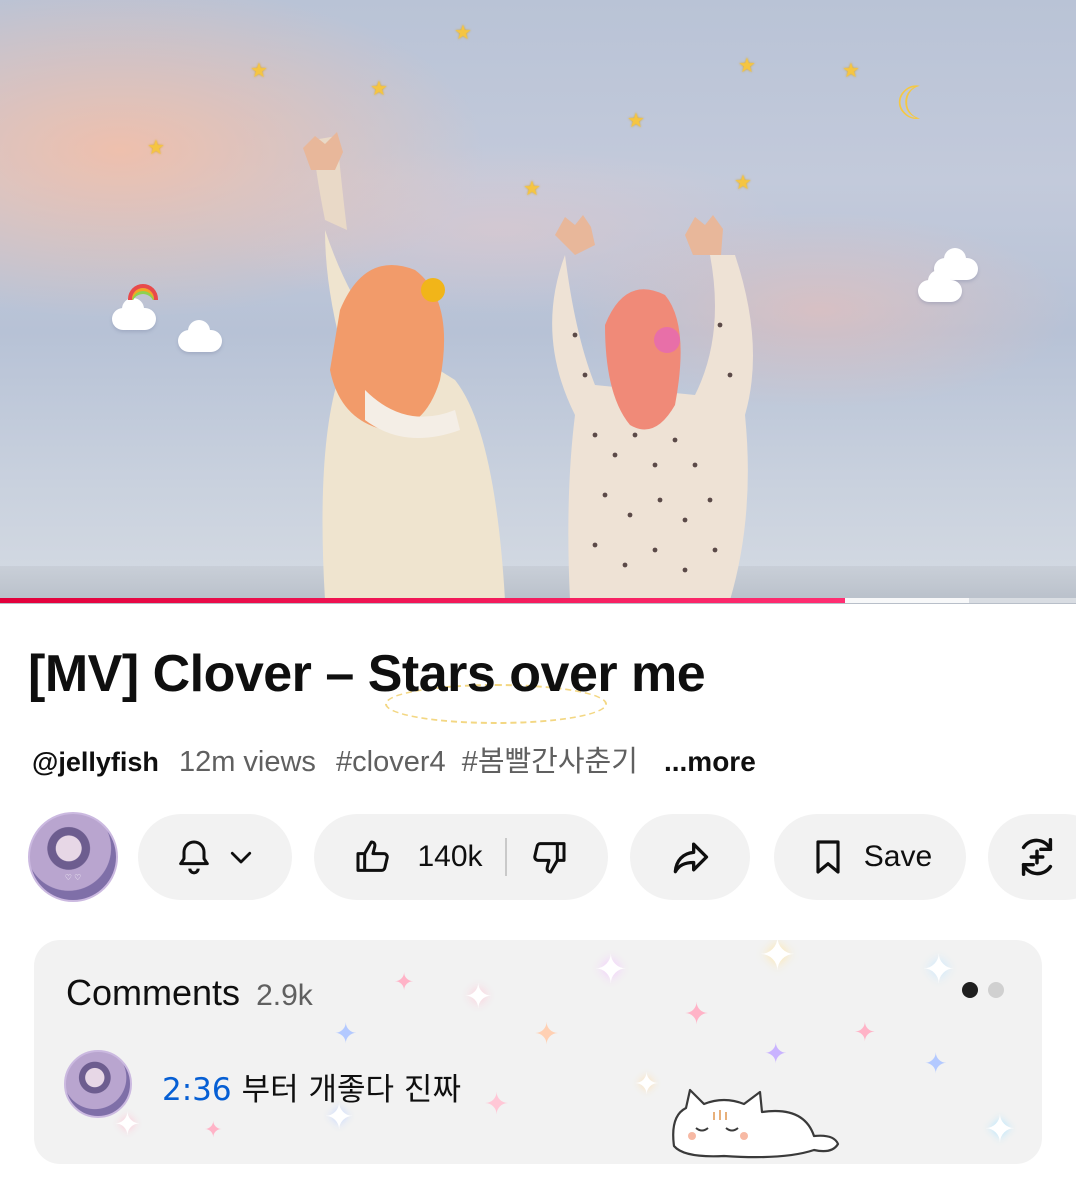 This screenshot has width=1076, height=1200. I want to click on moon-icon: ☾, so click(916, 103).